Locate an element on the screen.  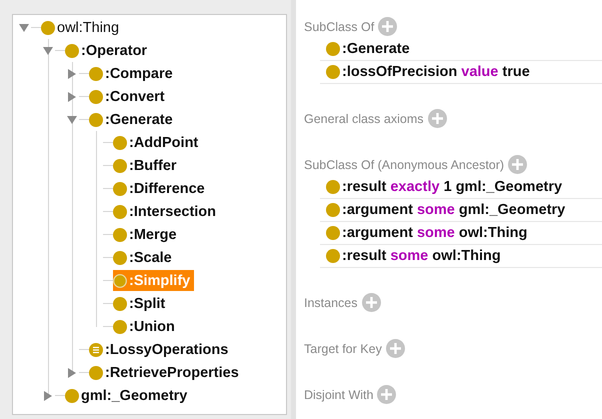
tree-item: :Split is located at coordinates (141, 303).